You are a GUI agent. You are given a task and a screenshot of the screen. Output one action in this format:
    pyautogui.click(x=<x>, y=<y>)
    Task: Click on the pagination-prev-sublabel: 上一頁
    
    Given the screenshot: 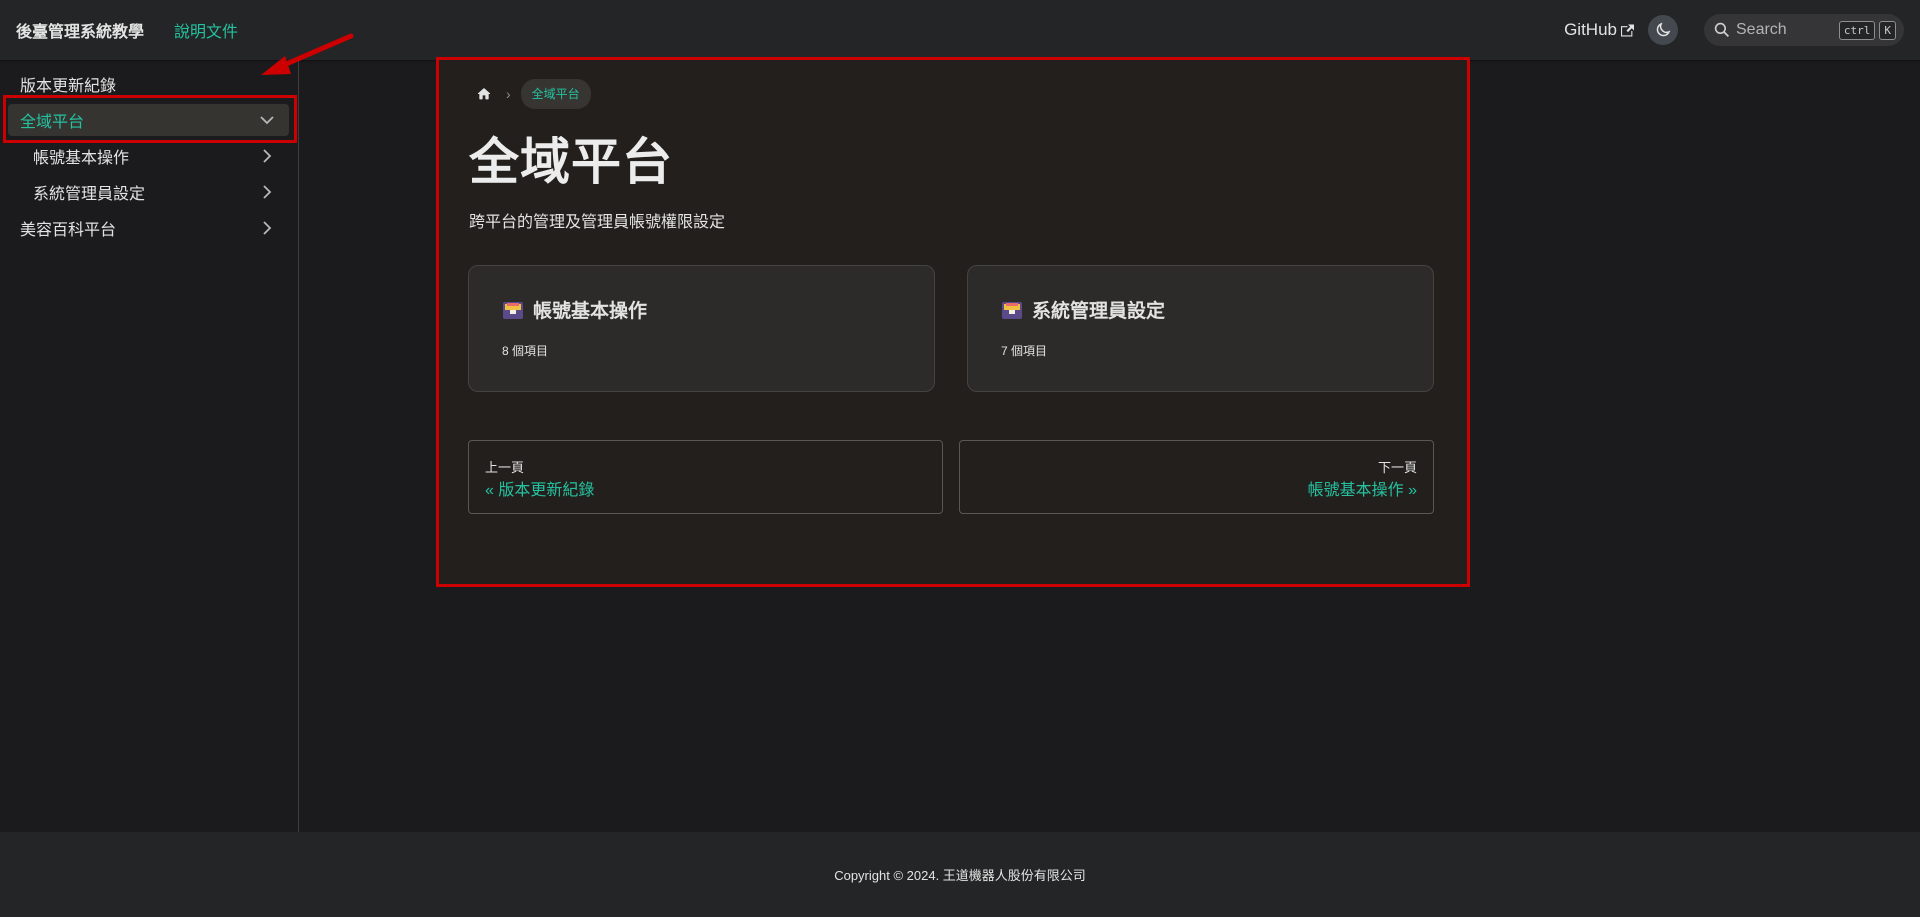 What is the action you would take?
    pyautogui.click(x=505, y=467)
    